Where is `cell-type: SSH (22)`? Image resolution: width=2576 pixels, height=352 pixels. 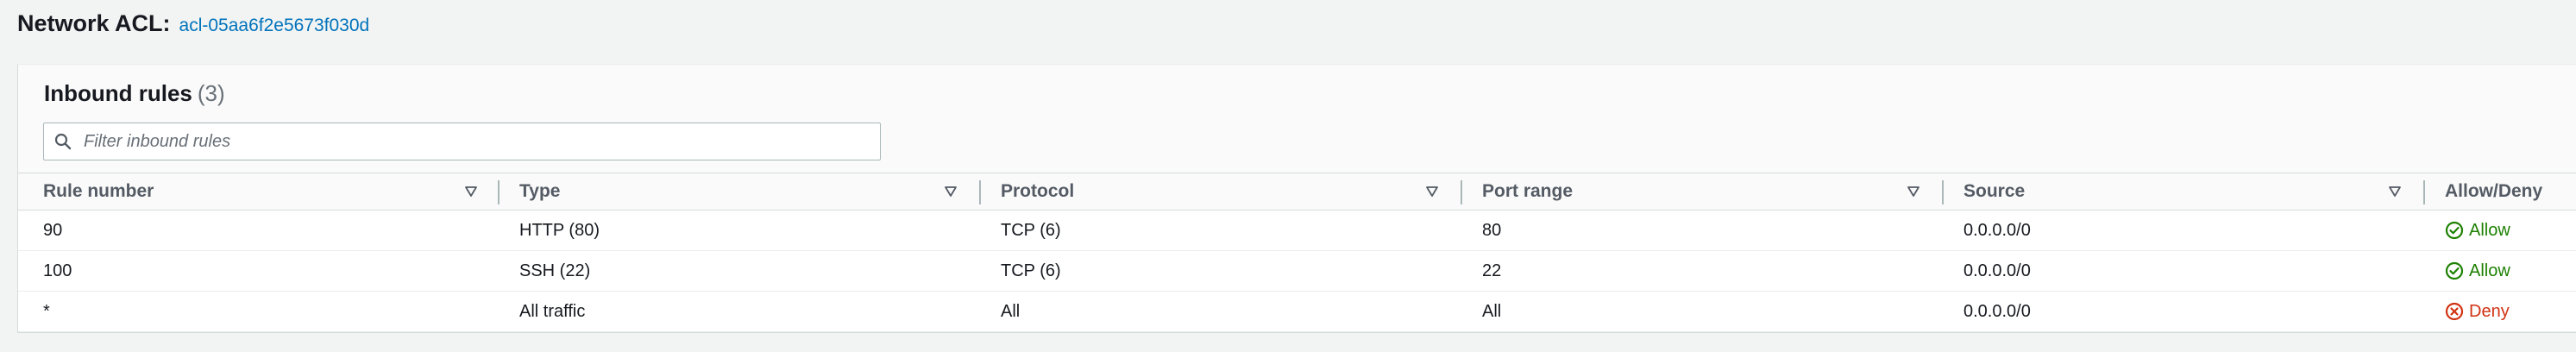
cell-type: SSH (22) is located at coordinates (555, 271).